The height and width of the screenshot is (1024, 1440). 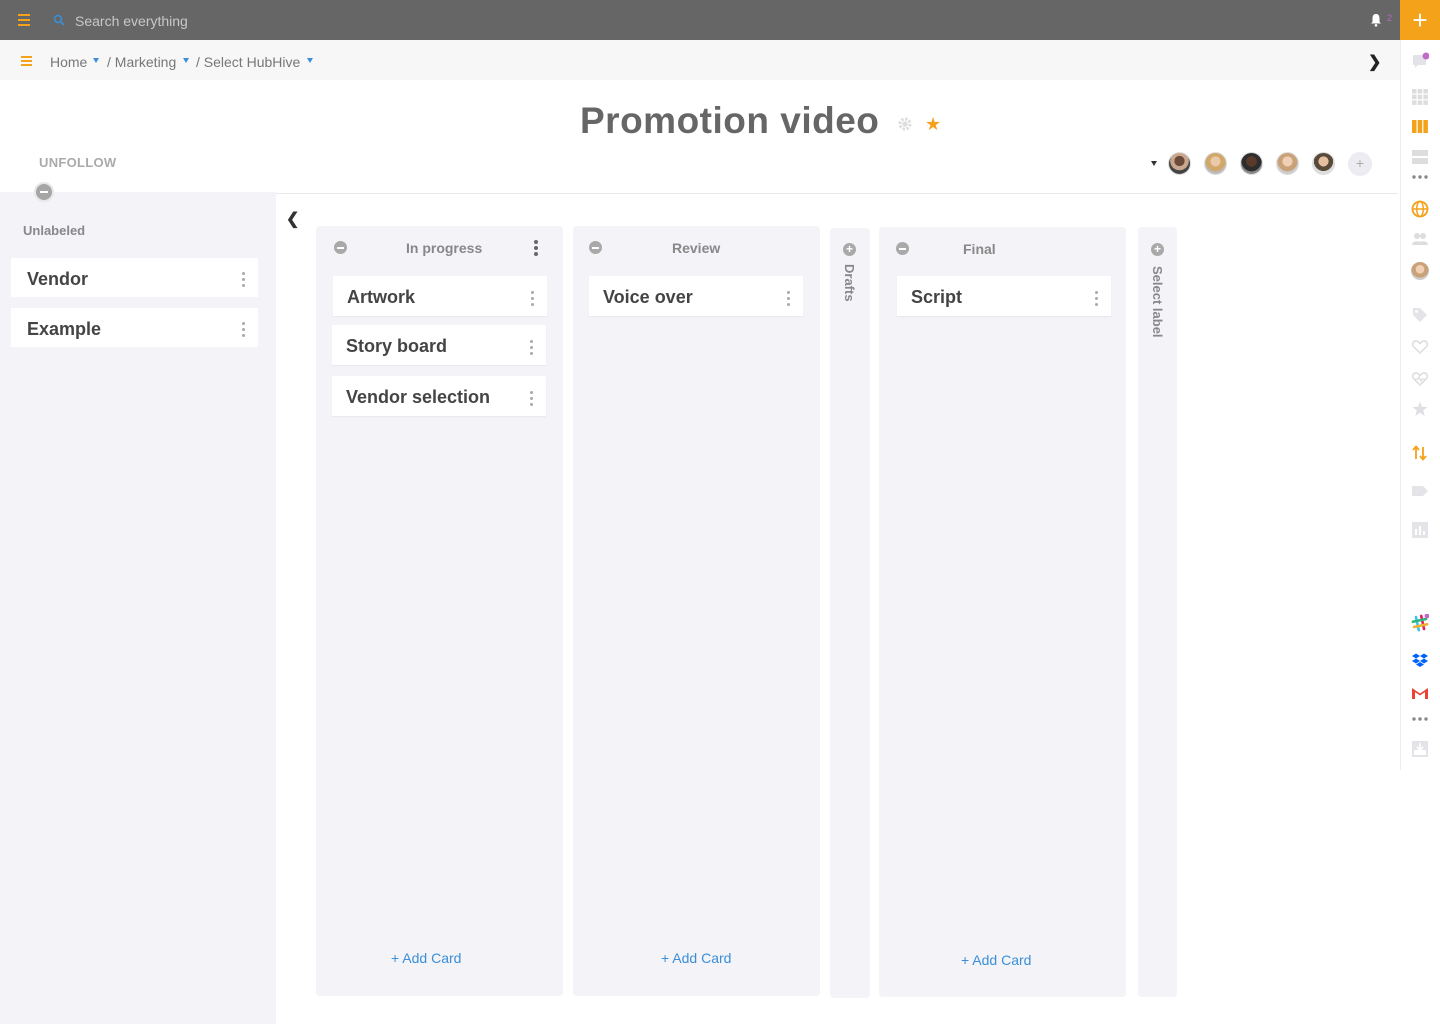 What do you see at coordinates (1420, 530) in the screenshot?
I see `chart-icon` at bounding box center [1420, 530].